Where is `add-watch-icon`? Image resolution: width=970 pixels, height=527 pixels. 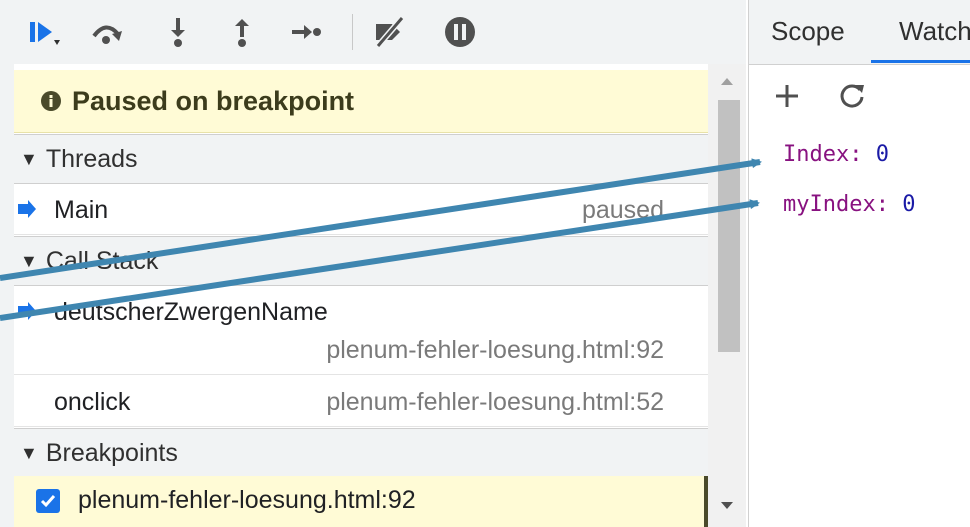 add-watch-icon is located at coordinates (787, 96).